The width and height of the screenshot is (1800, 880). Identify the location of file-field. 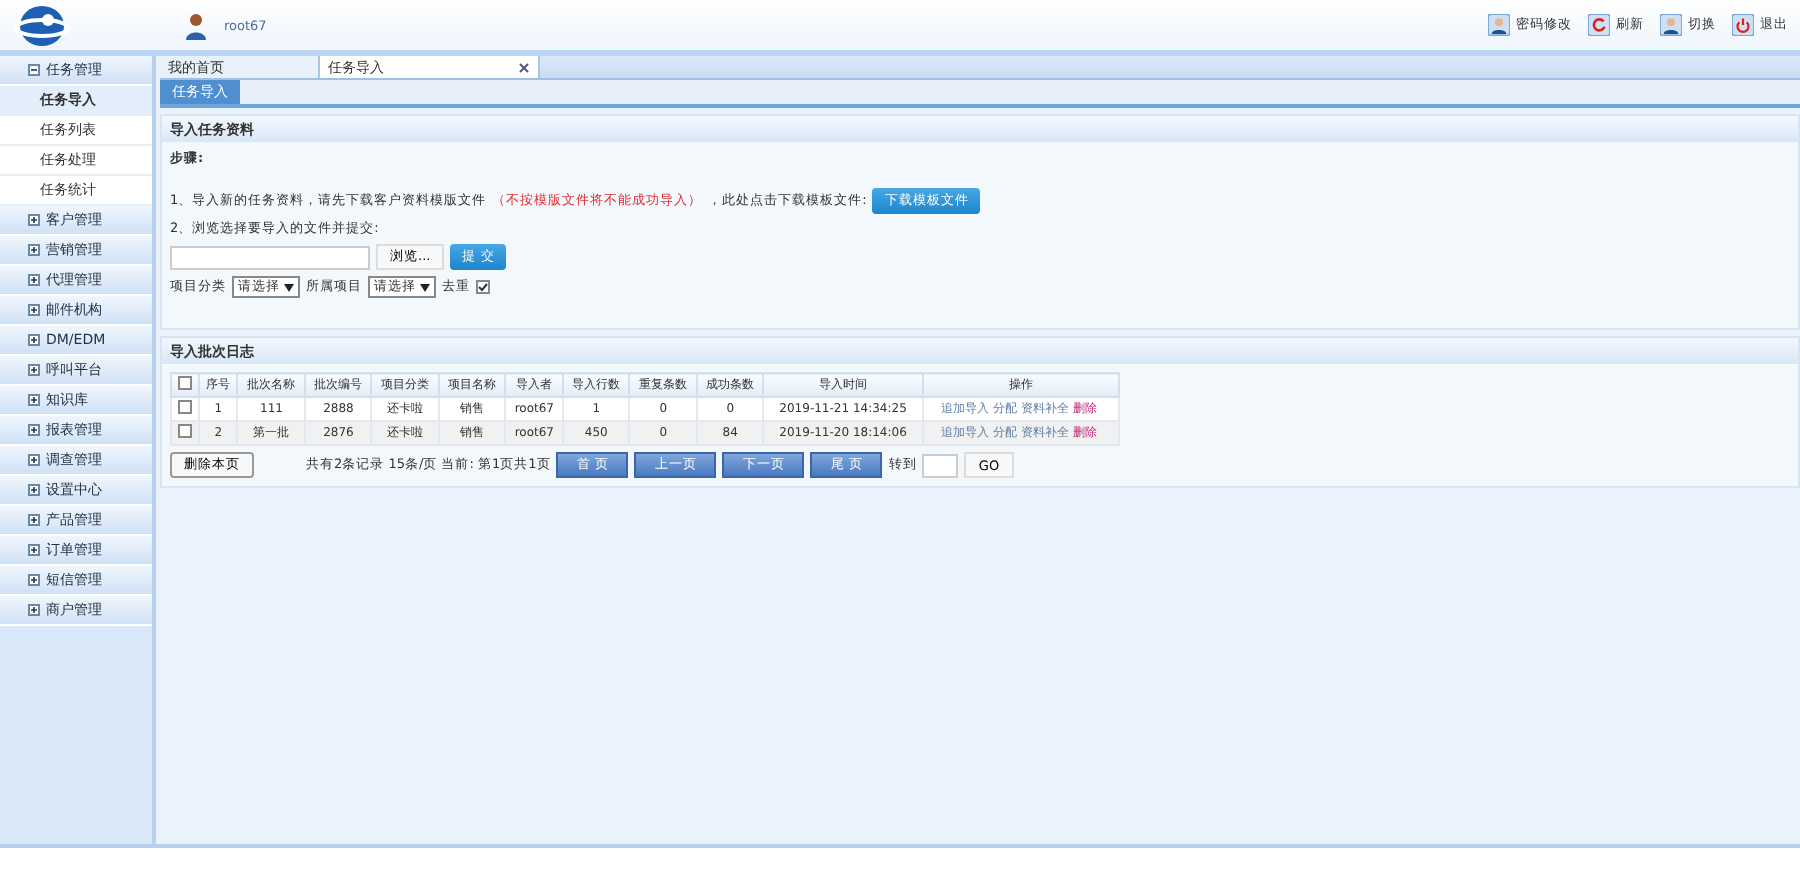
(270, 257).